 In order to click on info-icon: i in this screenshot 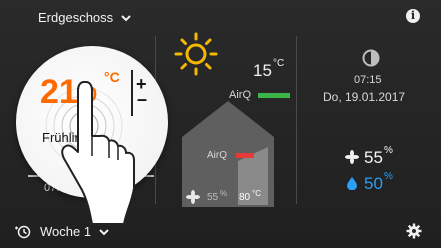, I will do `click(413, 16)`.